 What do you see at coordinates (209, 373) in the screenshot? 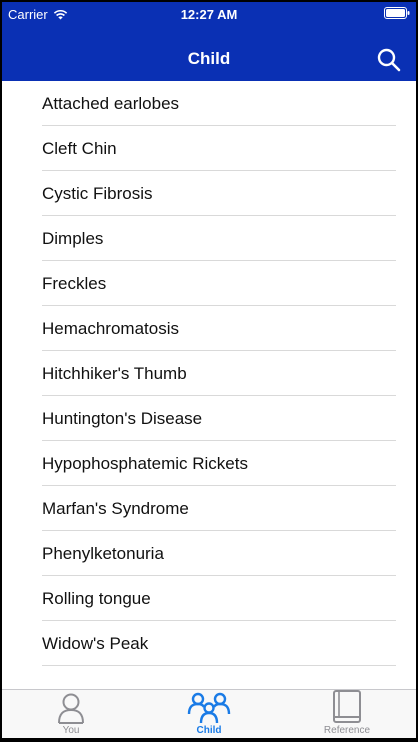
I see `list-item: Hitchhiker's Thumb` at bounding box center [209, 373].